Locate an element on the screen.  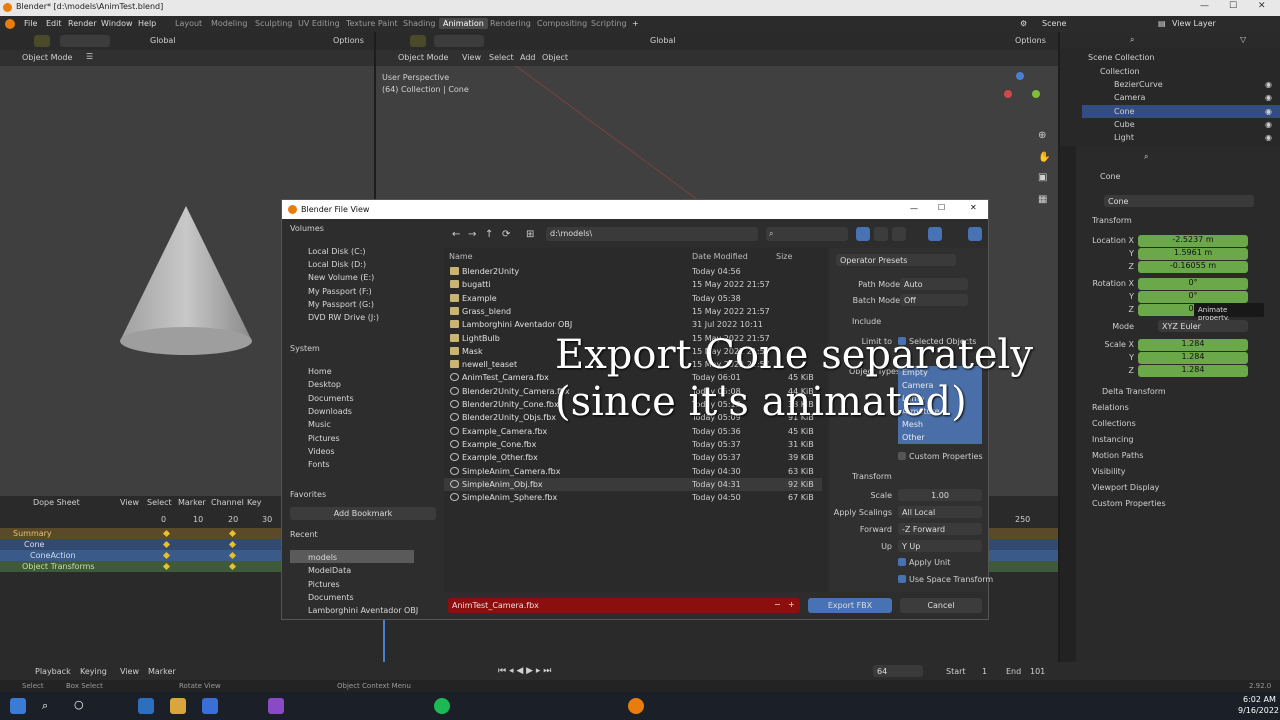
file-row: Example_Other.fbx Today 05:37 39 KiB is located at coordinates (633, 457).